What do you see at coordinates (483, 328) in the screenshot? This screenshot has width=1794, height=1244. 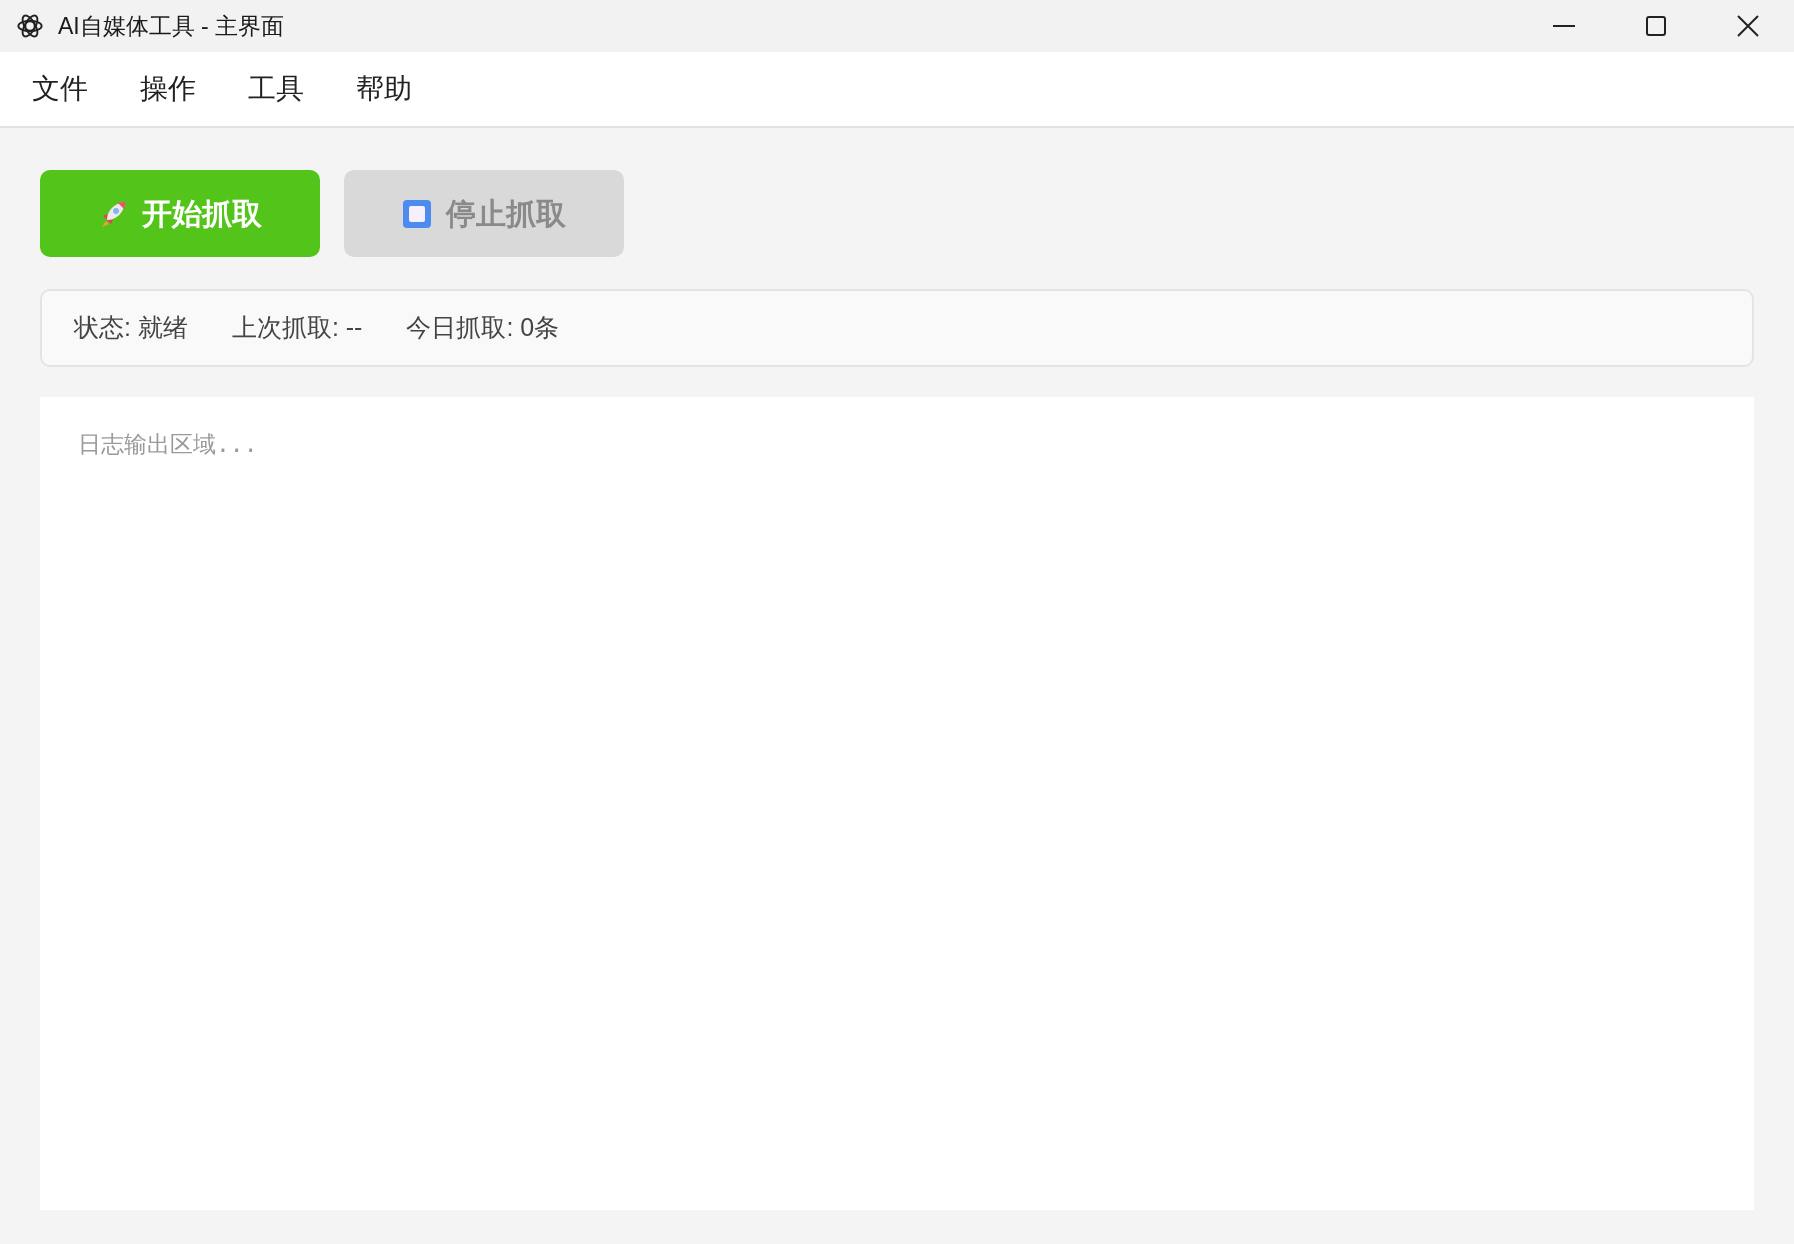 I see `status-text: 今日抓取: 0条` at bounding box center [483, 328].